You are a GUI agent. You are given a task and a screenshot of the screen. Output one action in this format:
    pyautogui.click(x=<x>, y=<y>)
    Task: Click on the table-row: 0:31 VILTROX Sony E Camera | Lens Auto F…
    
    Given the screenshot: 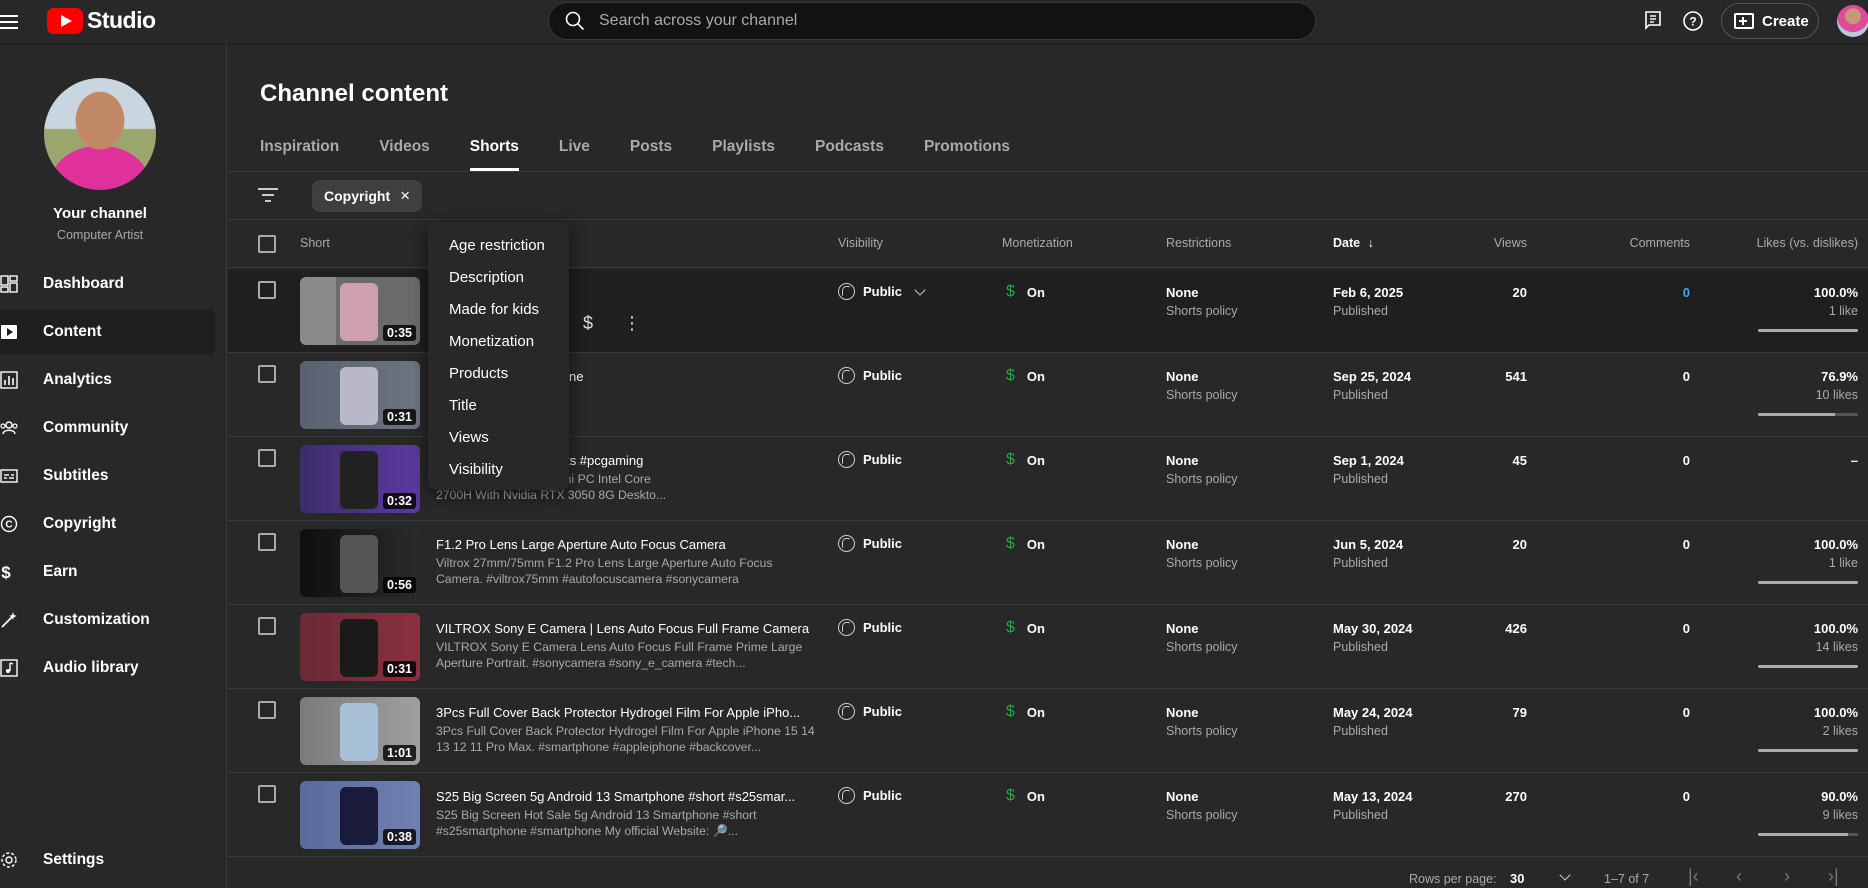 What is the action you would take?
    pyautogui.click(x=1048, y=647)
    